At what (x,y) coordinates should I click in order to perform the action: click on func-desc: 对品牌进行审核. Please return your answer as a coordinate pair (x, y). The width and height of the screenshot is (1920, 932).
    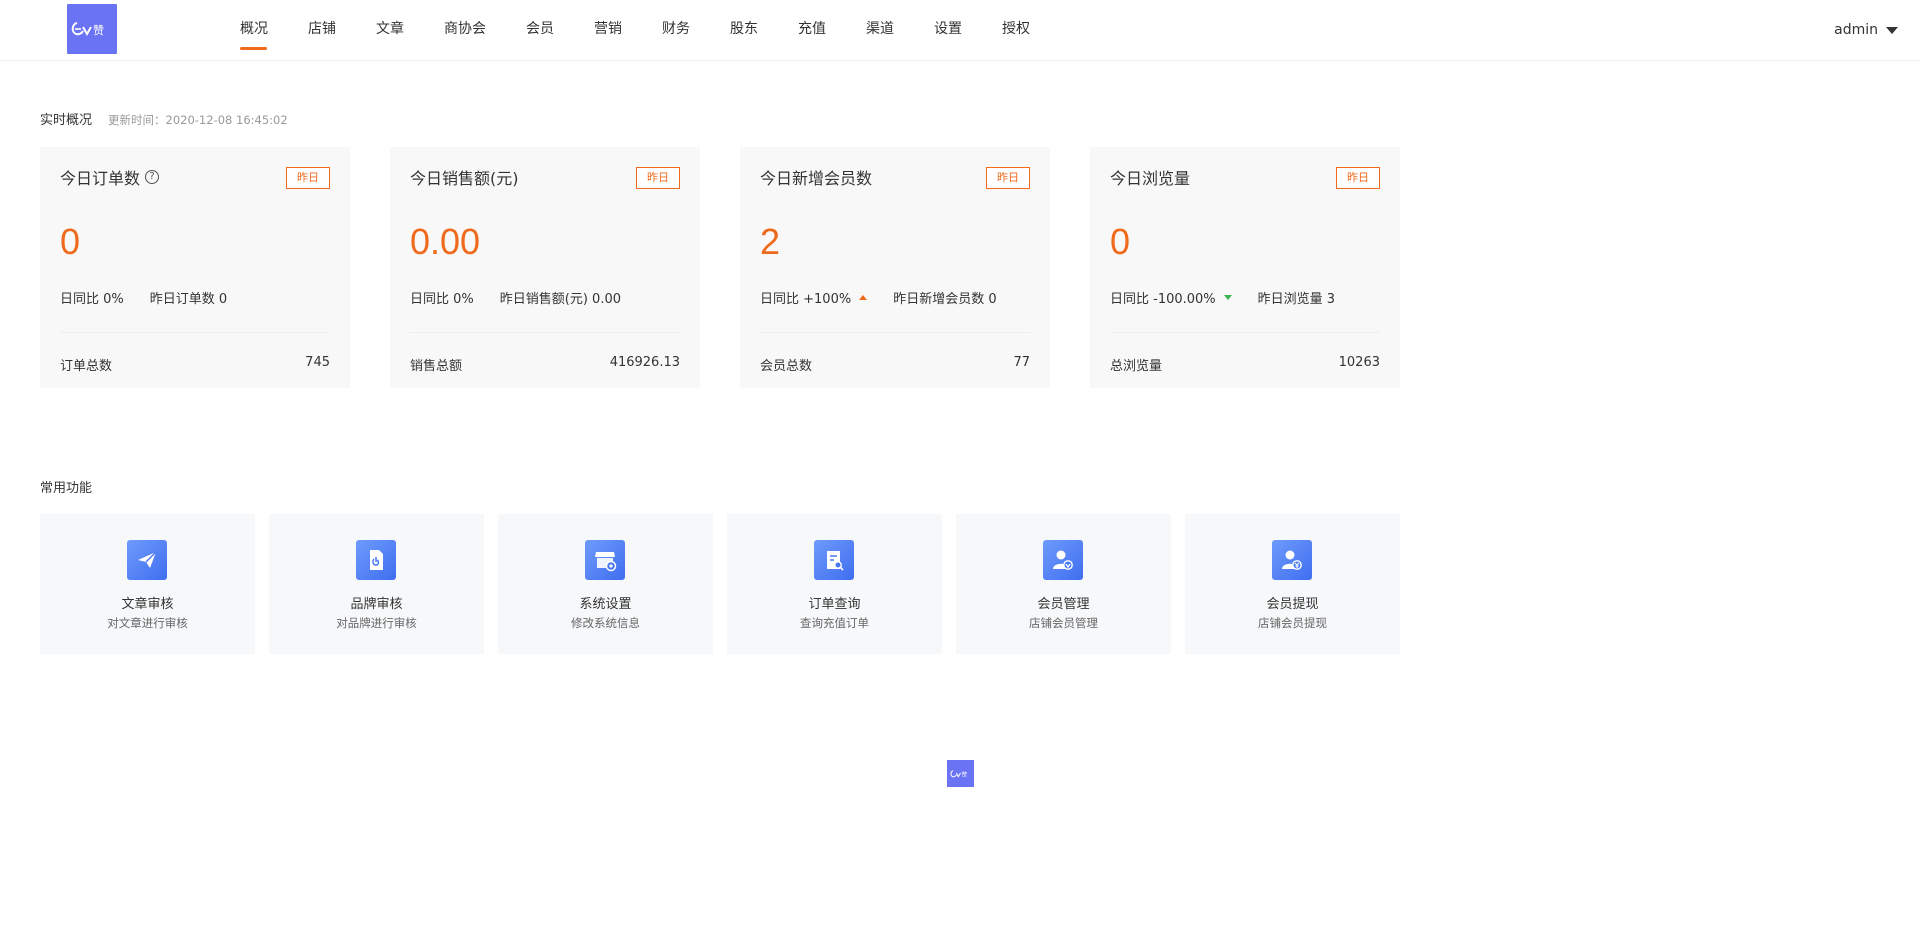
    Looking at the image, I should click on (376, 623).